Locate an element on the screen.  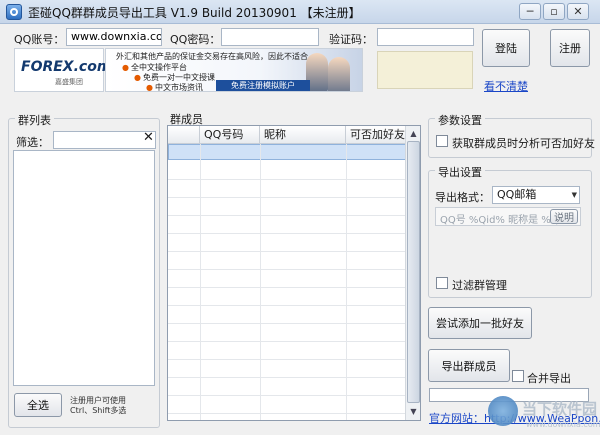
watermark: 当下软件园 www.downxia.com is located at coordinates (544, 412).